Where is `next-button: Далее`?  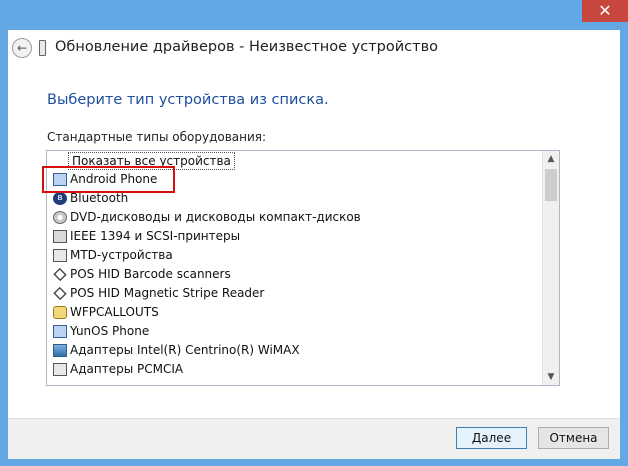 next-button: Далее is located at coordinates (491, 438).